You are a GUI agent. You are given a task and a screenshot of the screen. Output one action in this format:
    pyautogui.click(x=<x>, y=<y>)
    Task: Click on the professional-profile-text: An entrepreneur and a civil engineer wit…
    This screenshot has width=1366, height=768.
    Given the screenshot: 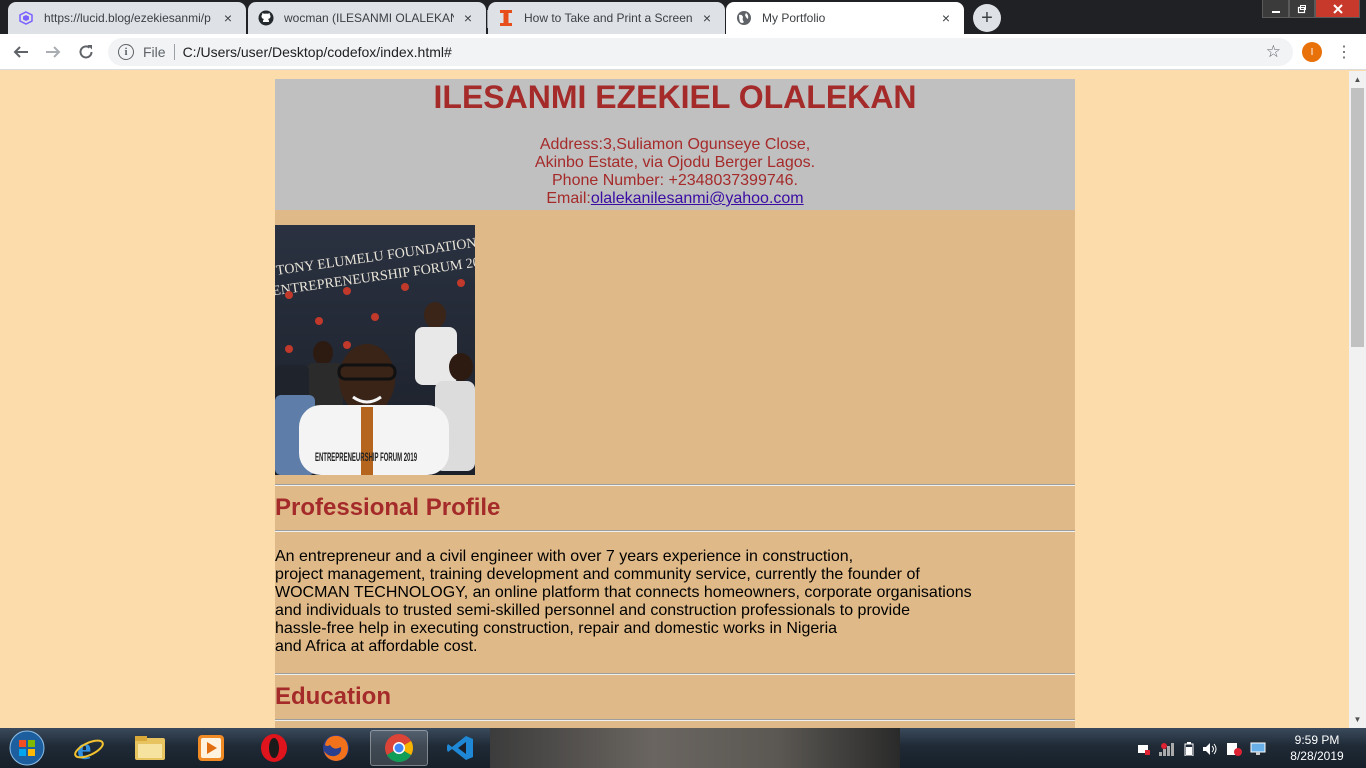 What is the action you would take?
    pyautogui.click(x=675, y=602)
    